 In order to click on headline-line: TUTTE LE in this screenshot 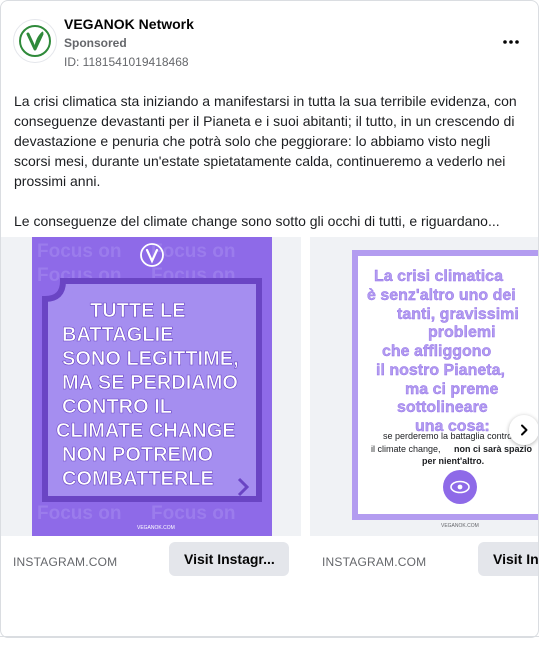, I will do `click(138, 311)`.